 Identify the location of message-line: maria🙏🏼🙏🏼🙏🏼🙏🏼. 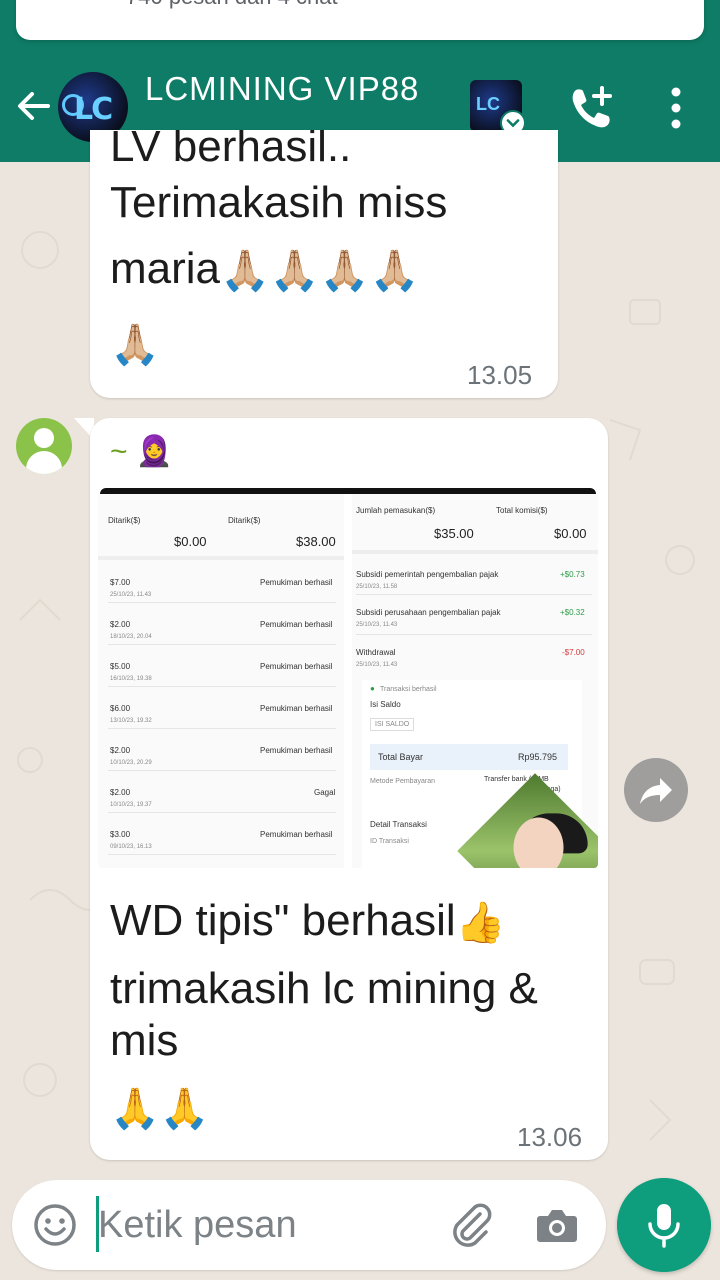
(264, 269).